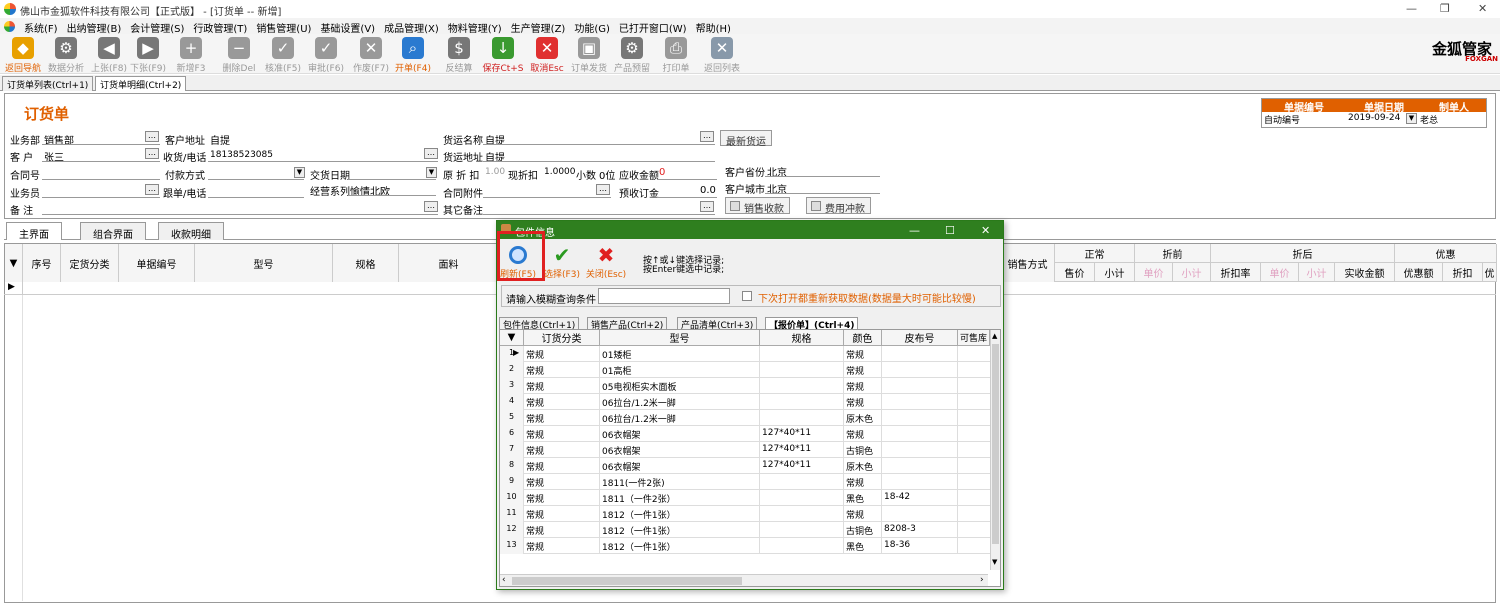 This screenshot has width=1500, height=606. Describe the element at coordinates (518, 262) in the screenshot. I see `refresh-button: 刷新(F5)` at that location.